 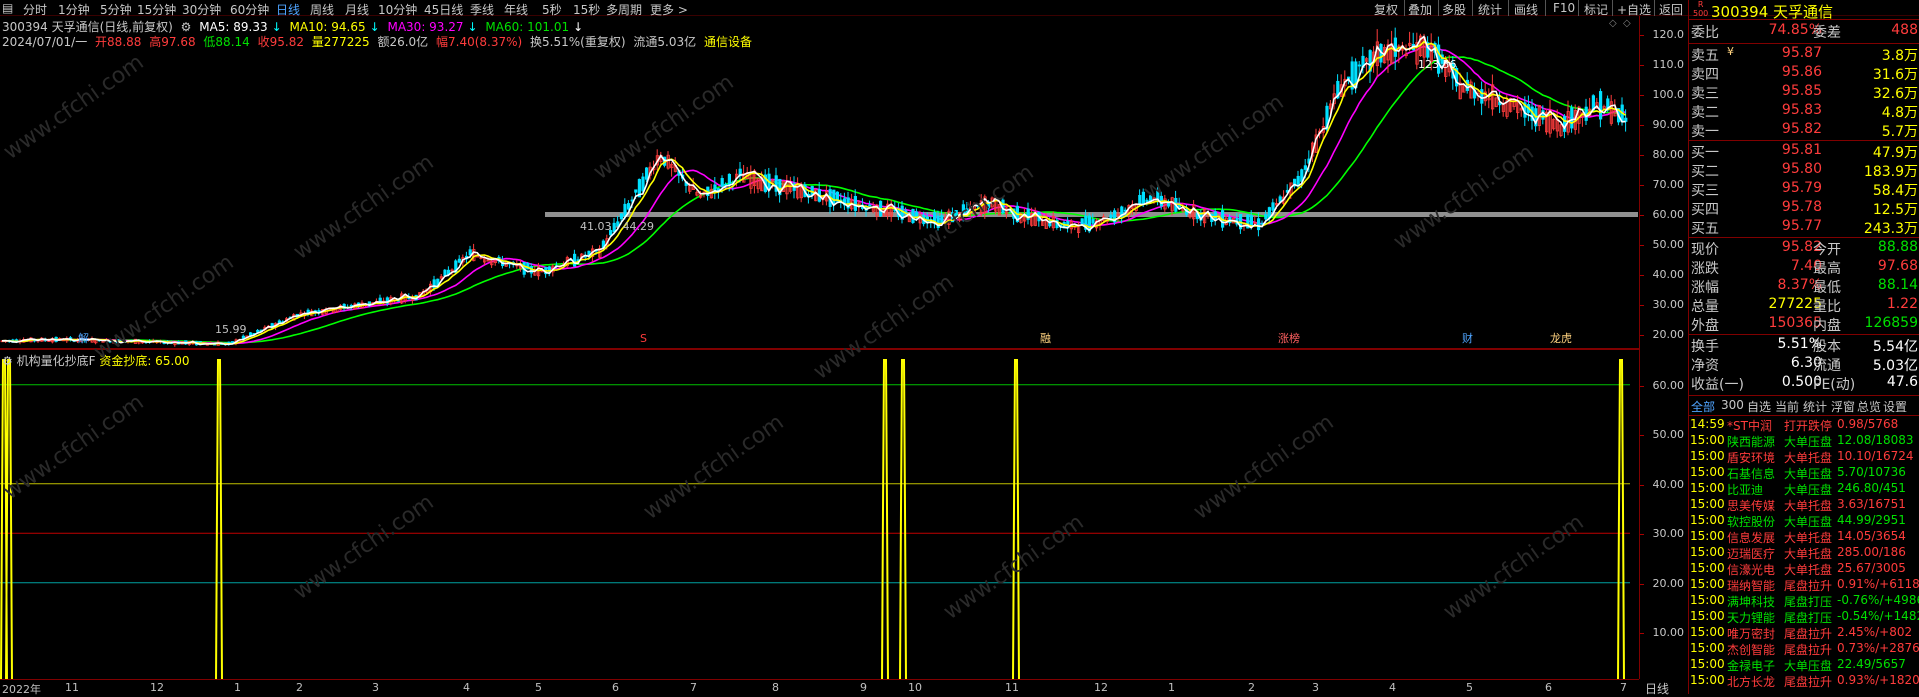 I want to click on scanner-tab: 300, so click(x=1732, y=405).